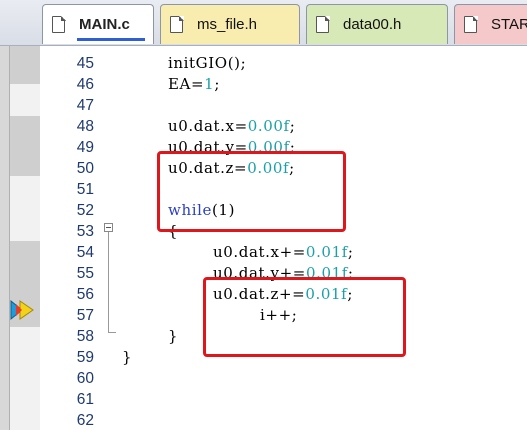  I want to click on line-number: 60, so click(85, 378).